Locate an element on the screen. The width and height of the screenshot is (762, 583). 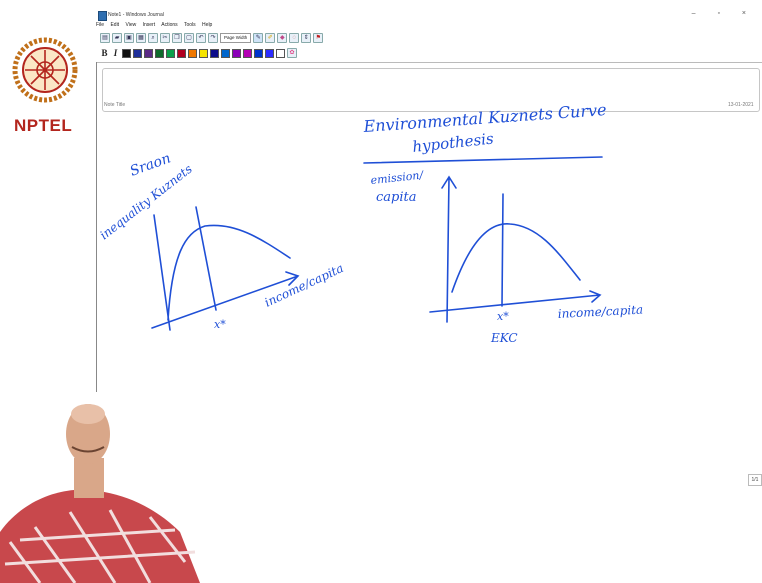
presenter-video is located at coordinates (100, 487).